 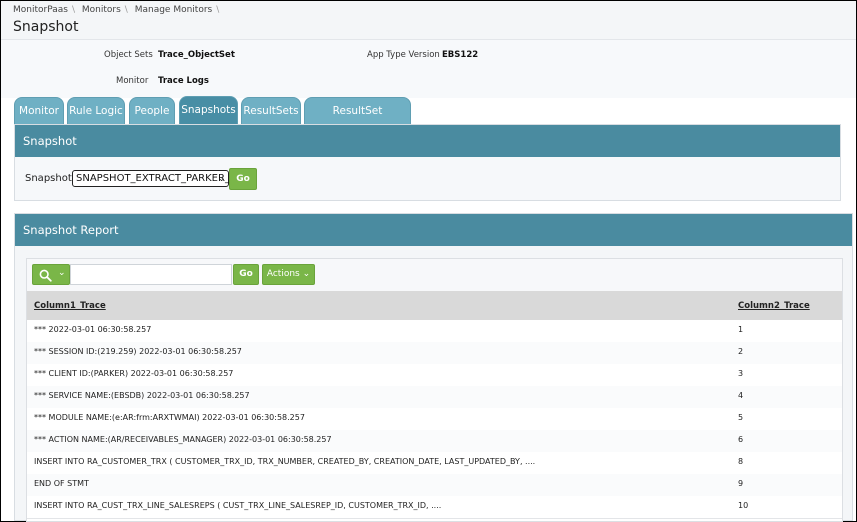 I want to click on monitor-value: Trace Logs, so click(x=183, y=81).